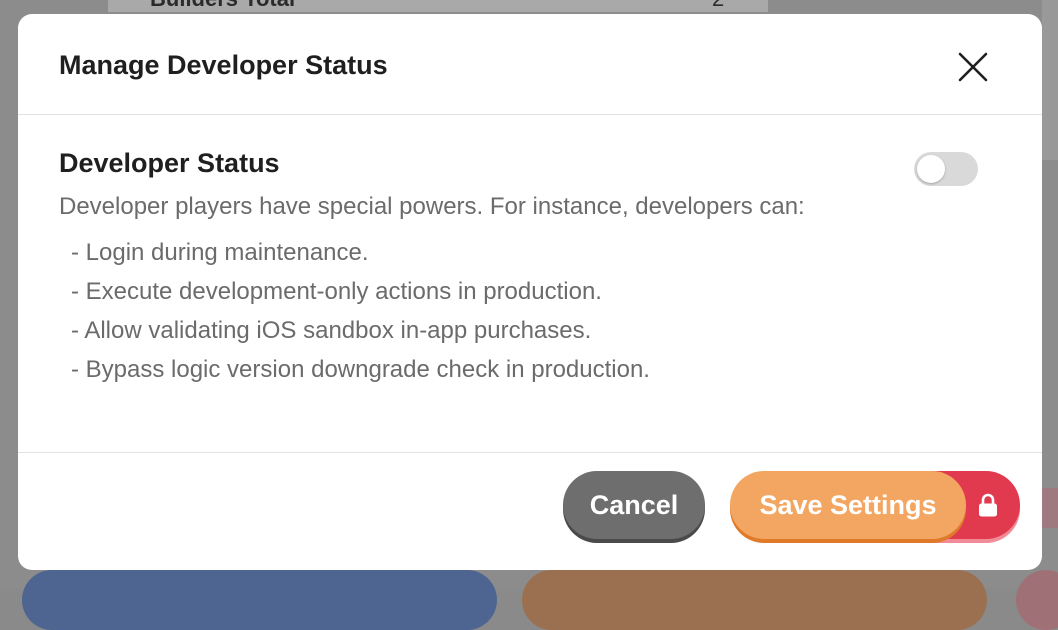 This screenshot has height=630, width=1058. What do you see at coordinates (848, 505) in the screenshot?
I see `save-settings-button: Save Settings` at bounding box center [848, 505].